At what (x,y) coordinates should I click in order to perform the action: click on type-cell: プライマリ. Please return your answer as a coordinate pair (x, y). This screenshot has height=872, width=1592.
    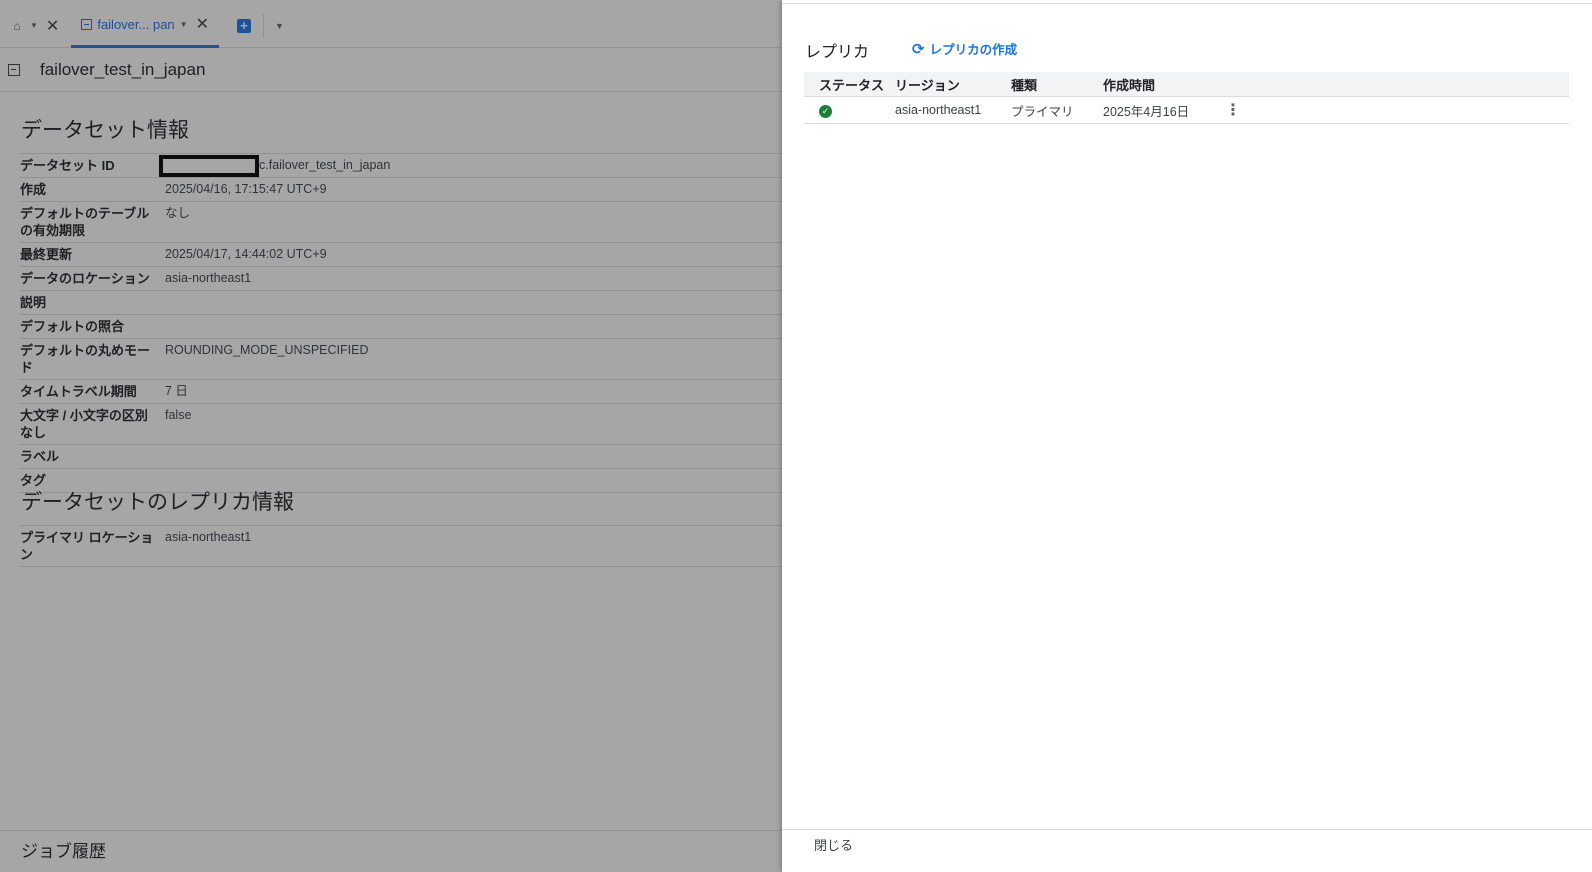
    Looking at the image, I should click on (1042, 111).